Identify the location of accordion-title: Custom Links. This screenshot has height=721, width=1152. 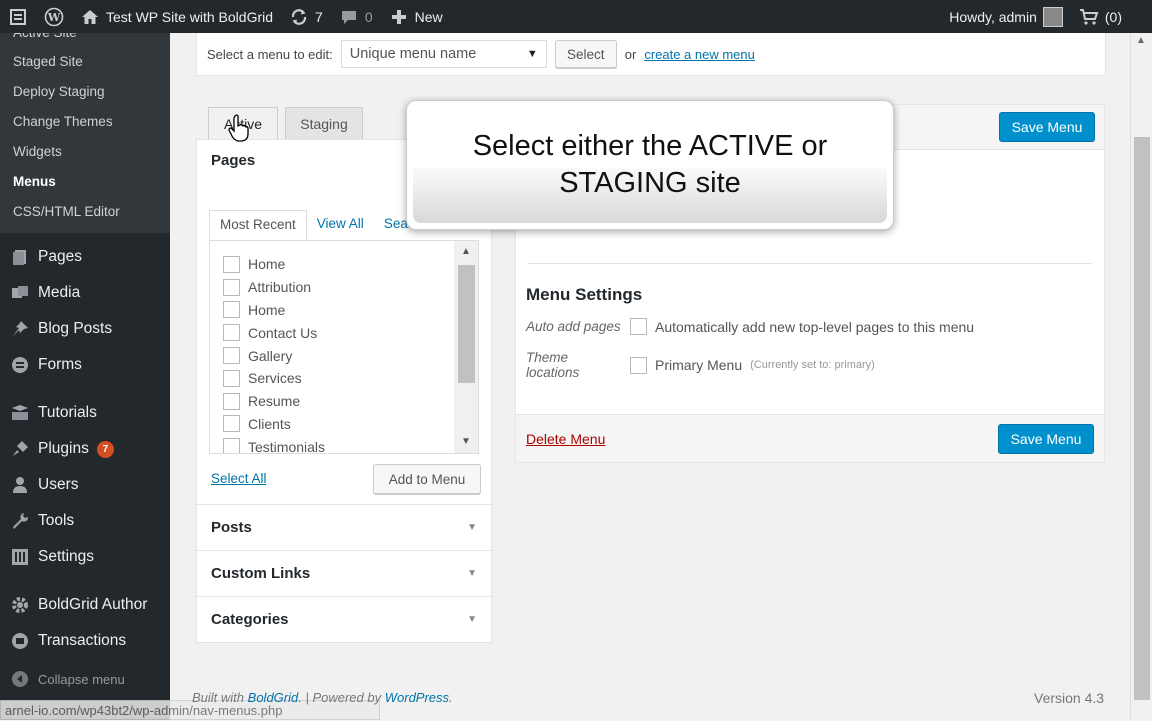
(261, 573).